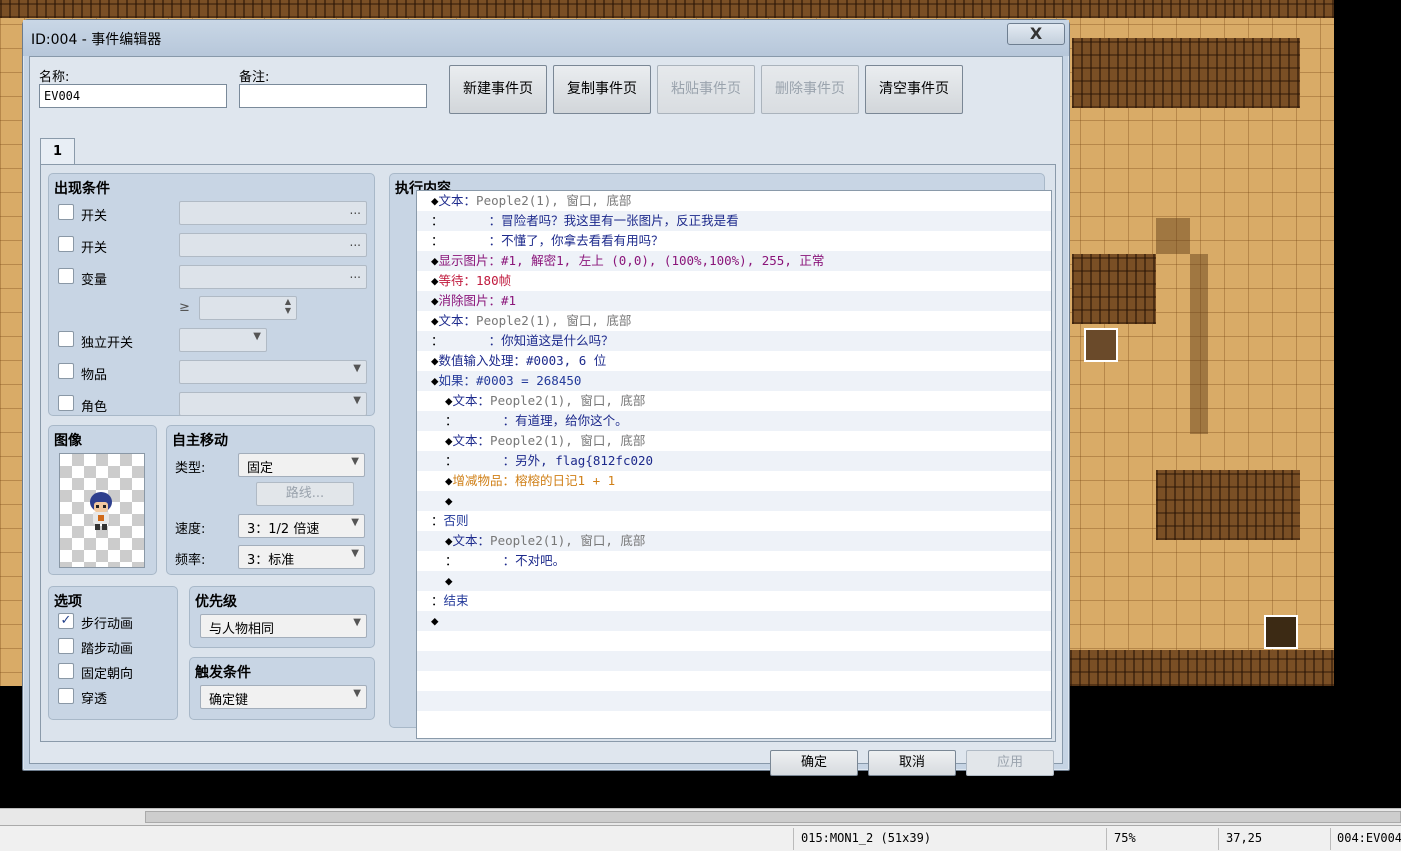  I want to click on name-input: EV004, so click(133, 96).